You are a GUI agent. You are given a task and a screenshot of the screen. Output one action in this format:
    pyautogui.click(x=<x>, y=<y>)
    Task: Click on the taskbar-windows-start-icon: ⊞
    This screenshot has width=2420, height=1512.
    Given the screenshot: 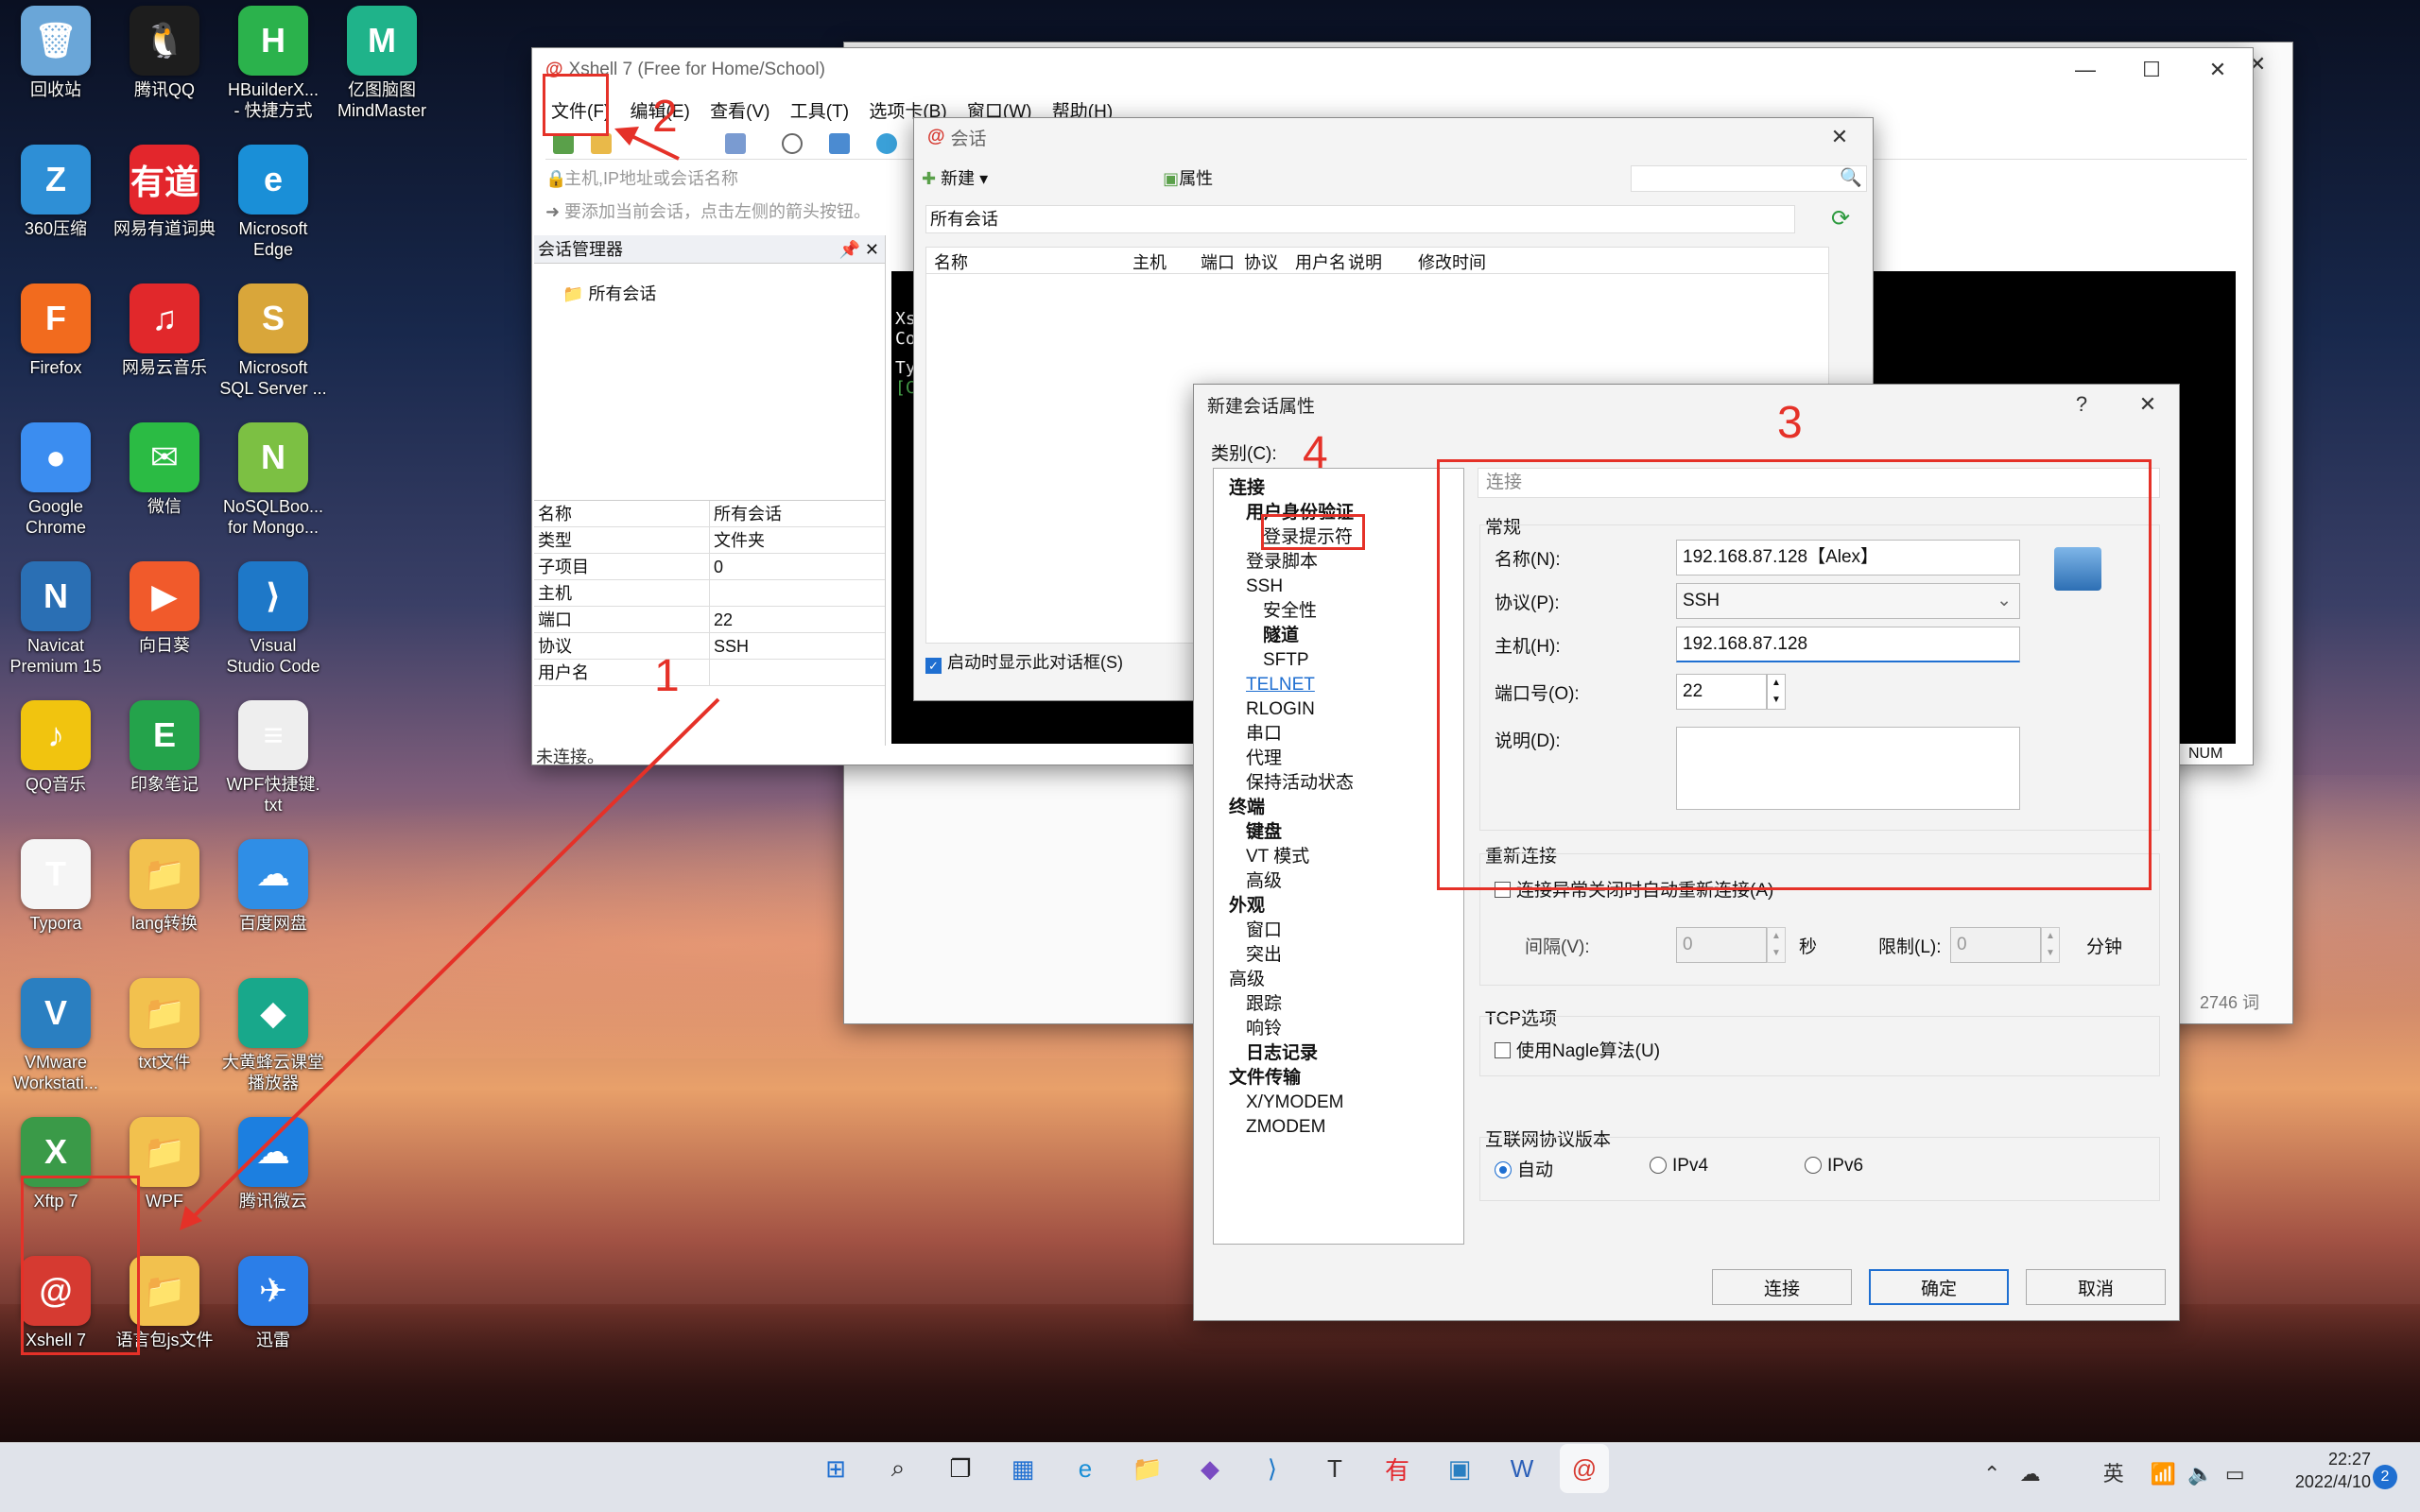 What is the action you would take?
    pyautogui.click(x=835, y=1468)
    